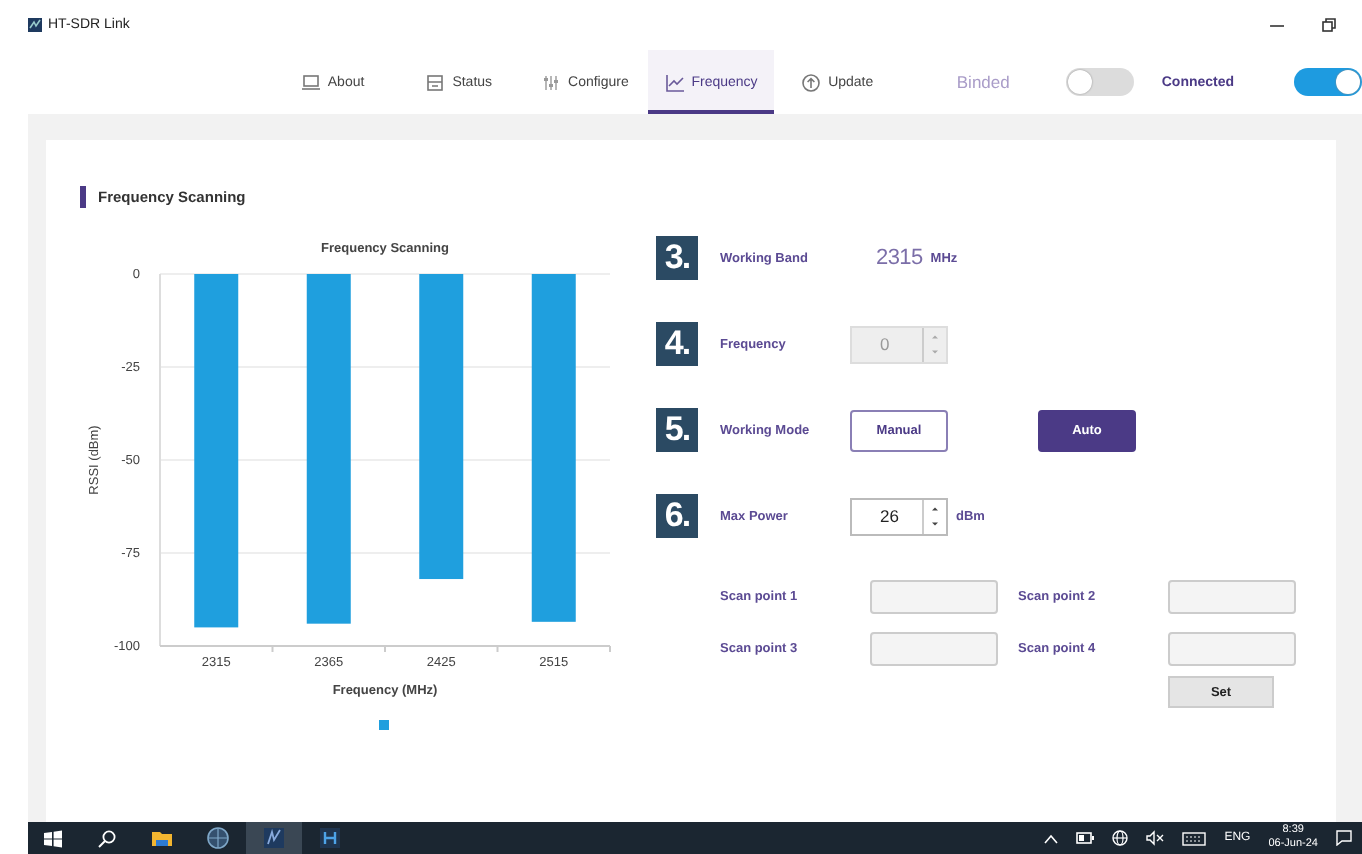  What do you see at coordinates (677, 344) in the screenshot?
I see `step-number: 4.` at bounding box center [677, 344].